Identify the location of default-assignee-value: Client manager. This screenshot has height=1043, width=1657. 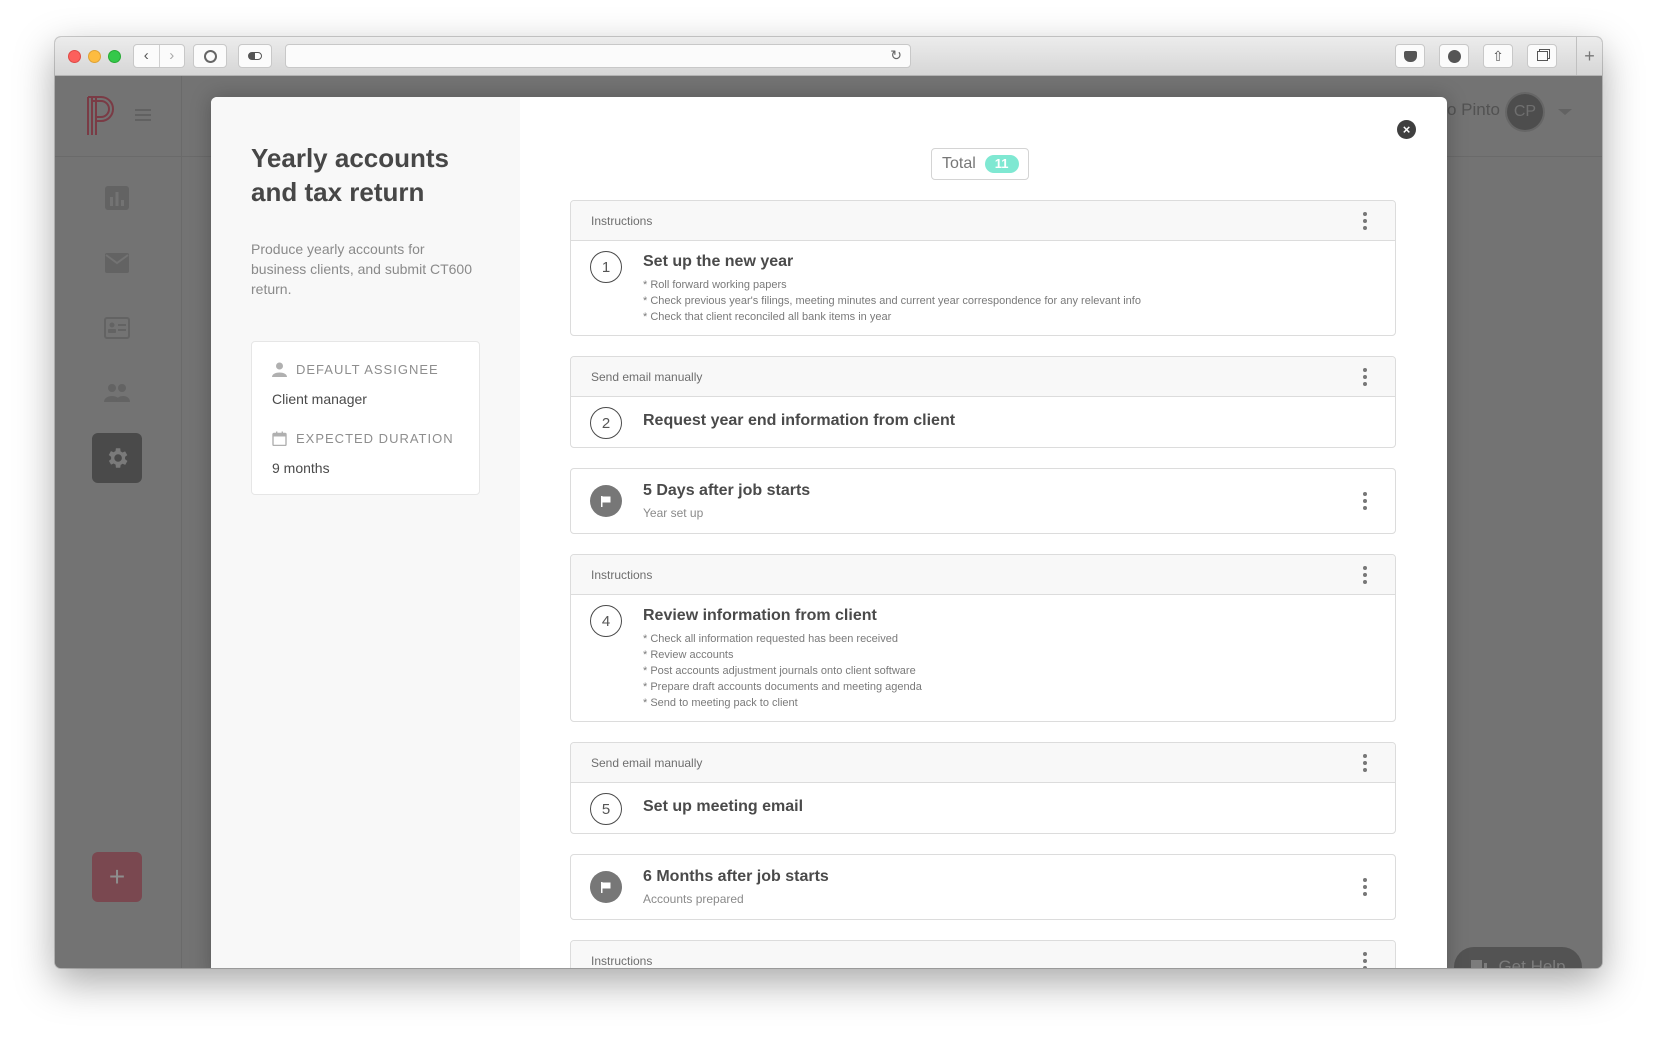
(319, 399).